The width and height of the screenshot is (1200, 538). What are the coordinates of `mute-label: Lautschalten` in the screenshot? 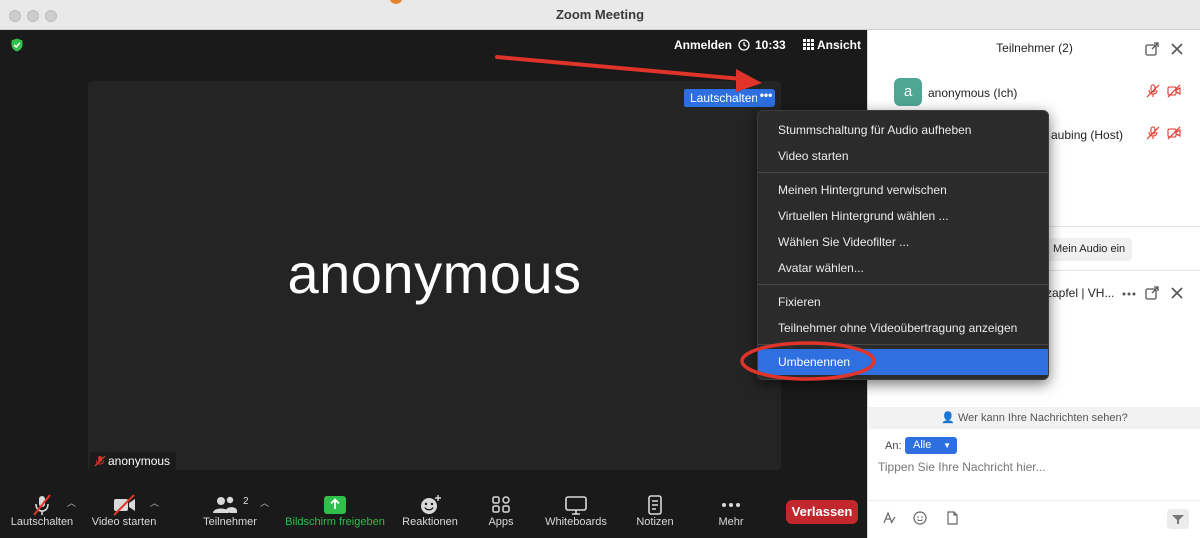 It's located at (42, 522).